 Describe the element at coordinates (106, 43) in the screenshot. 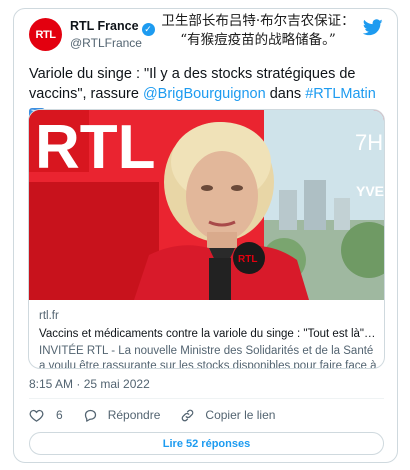

I see `author-handle: @RTLFrance` at that location.